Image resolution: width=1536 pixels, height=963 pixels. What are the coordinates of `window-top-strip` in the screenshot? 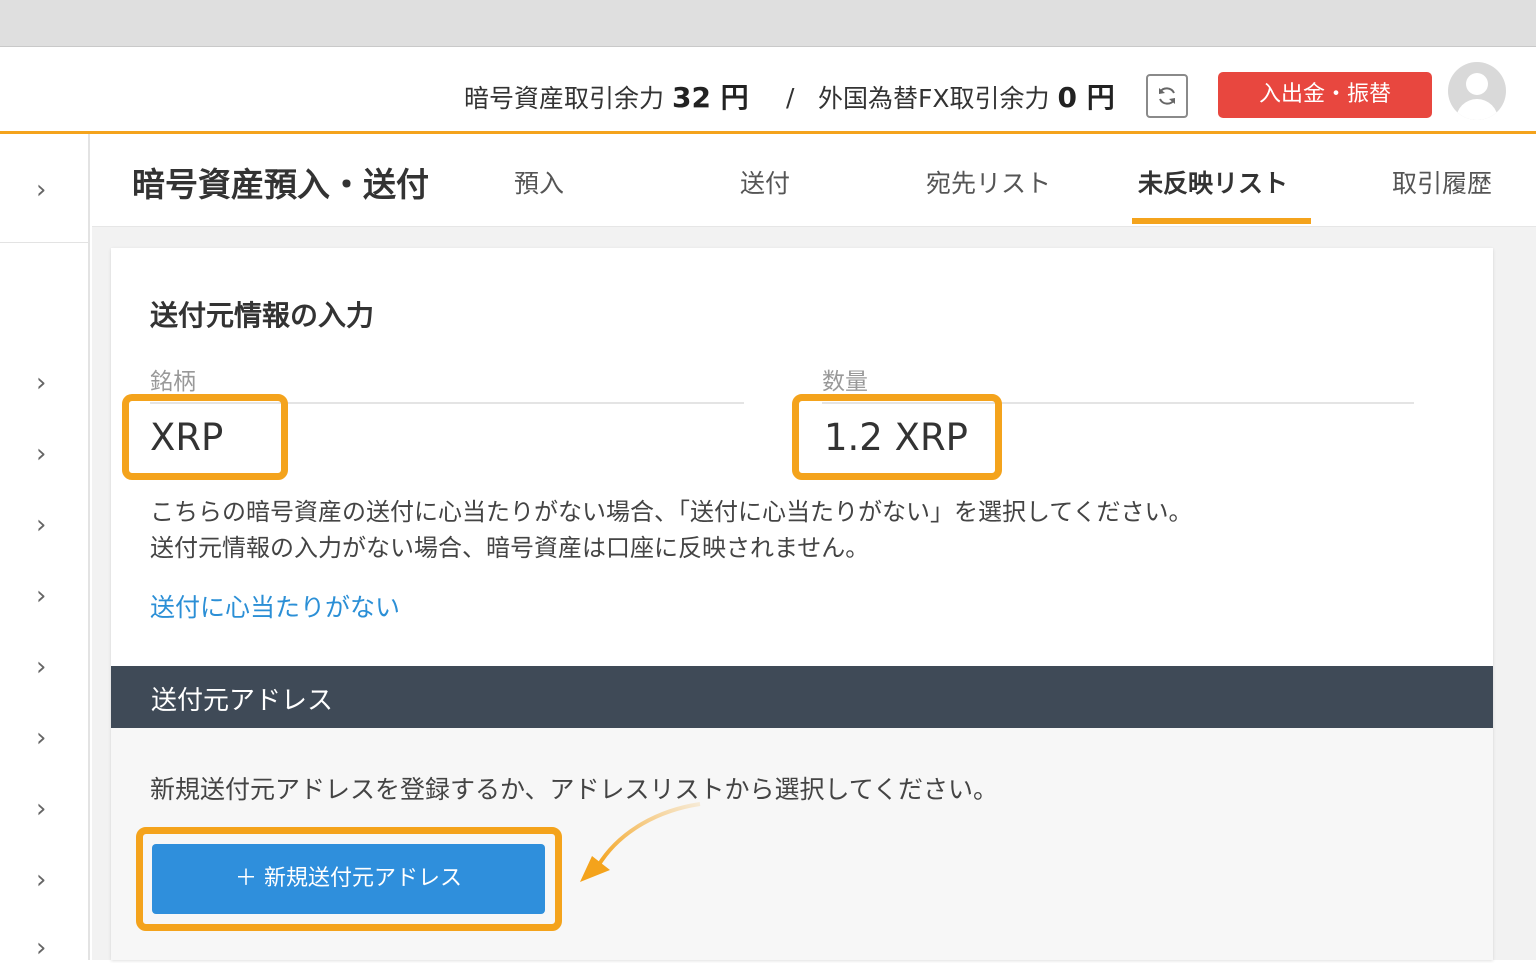 It's located at (768, 23).